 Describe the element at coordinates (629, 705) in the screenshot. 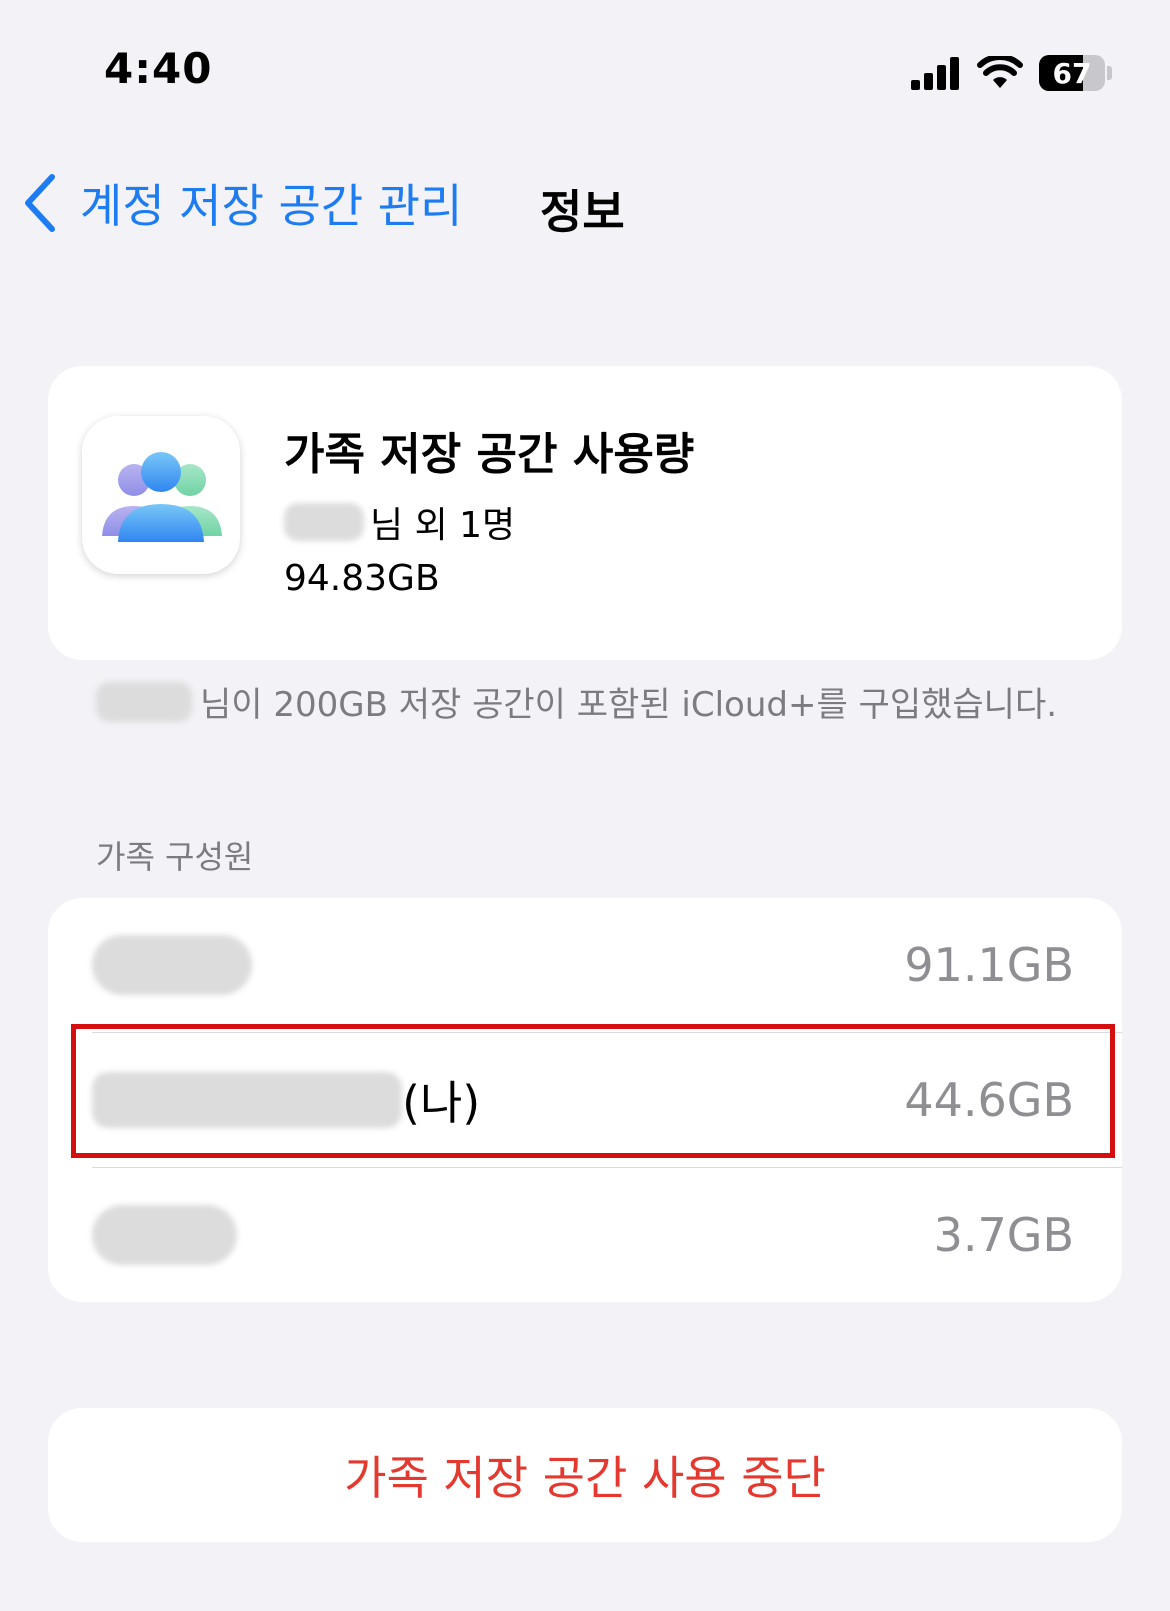

I see `purchase-footnote-text: 님이 200GB 저장 공간이 포함된 iCloud+를 구입했습니다.` at that location.